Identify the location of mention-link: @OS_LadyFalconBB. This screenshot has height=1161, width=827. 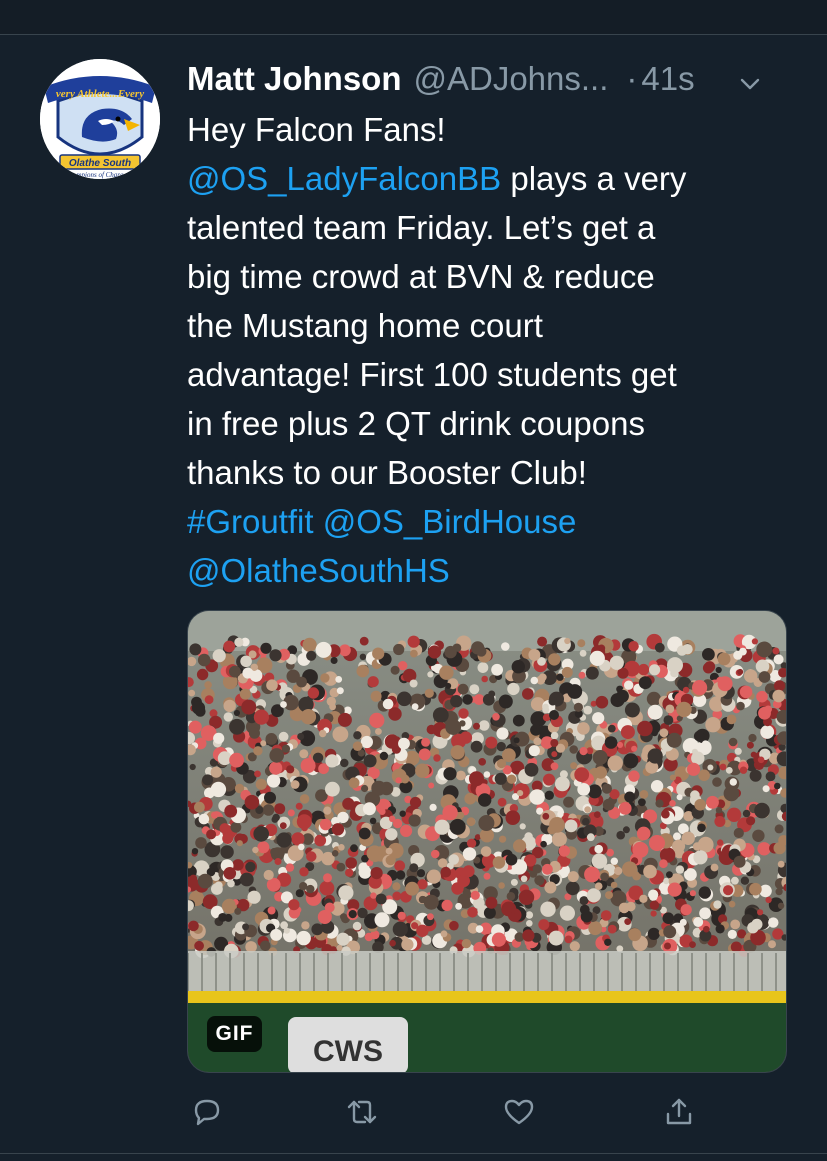
(344, 178).